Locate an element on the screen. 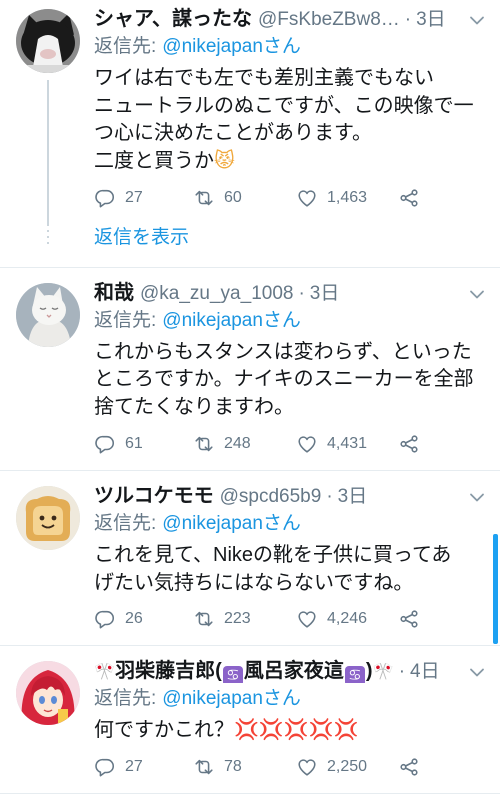 The width and height of the screenshot is (500, 803). like-button: 4,246 is located at coordinates (331, 619).